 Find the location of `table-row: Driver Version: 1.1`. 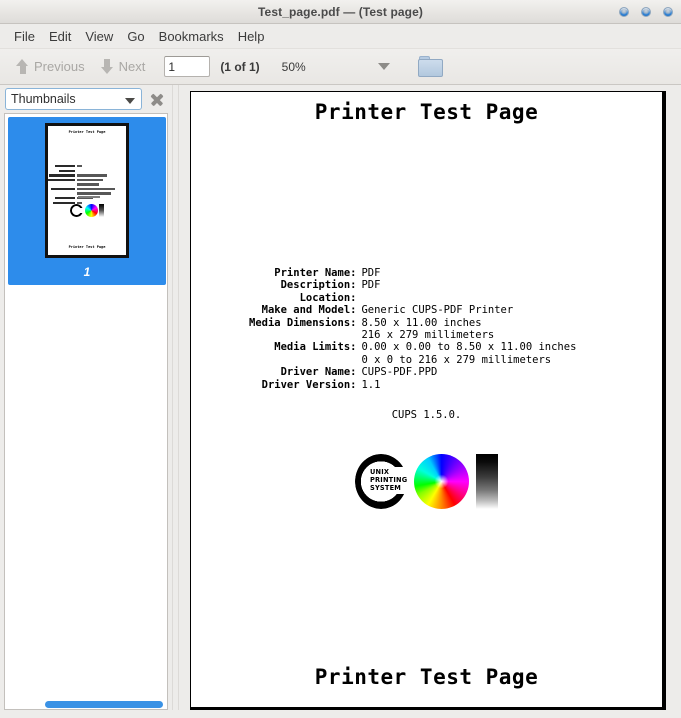

table-row: Driver Version: 1.1 is located at coordinates (412, 385).